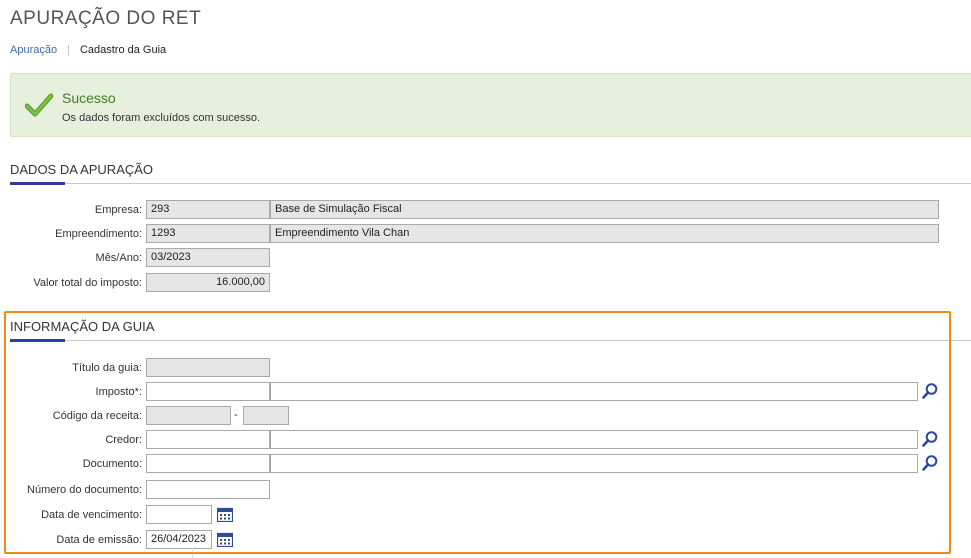 The height and width of the screenshot is (558, 971). Describe the element at coordinates (208, 282) in the screenshot. I see `valor-total-field: 16.000,00` at that location.